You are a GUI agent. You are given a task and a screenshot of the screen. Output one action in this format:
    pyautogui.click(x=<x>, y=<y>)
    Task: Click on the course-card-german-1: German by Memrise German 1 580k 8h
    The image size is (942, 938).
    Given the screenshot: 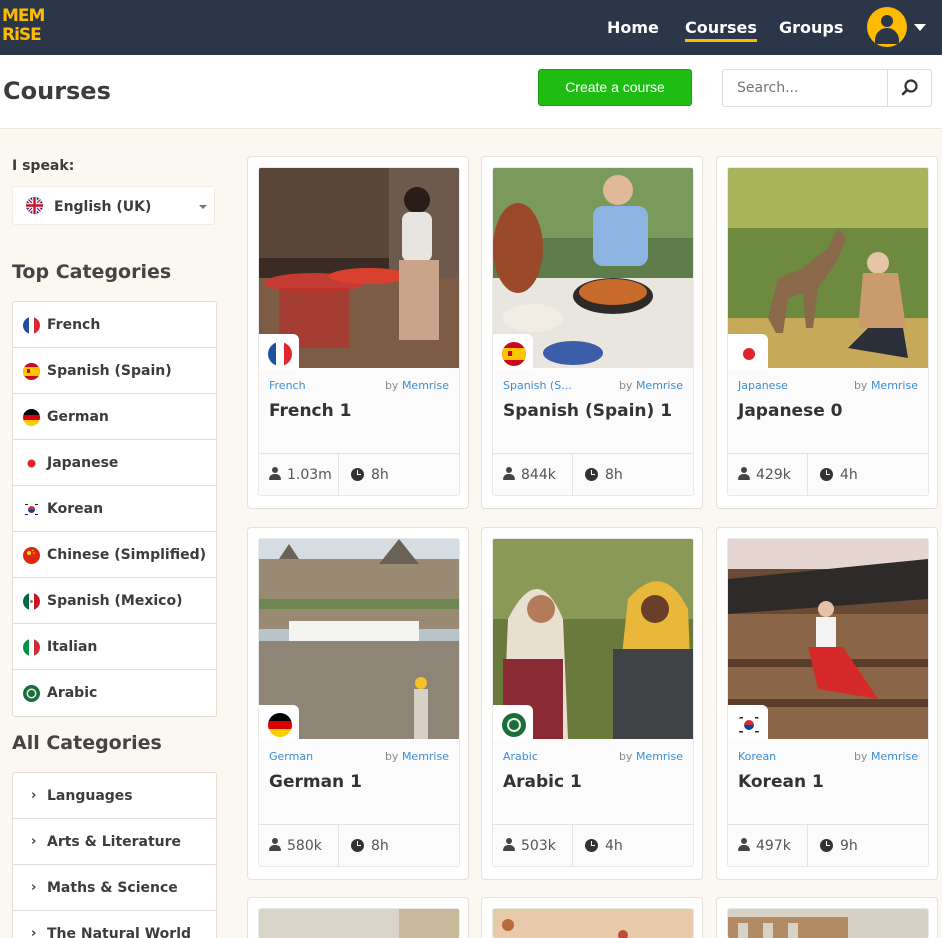 What is the action you would take?
    pyautogui.click(x=358, y=703)
    